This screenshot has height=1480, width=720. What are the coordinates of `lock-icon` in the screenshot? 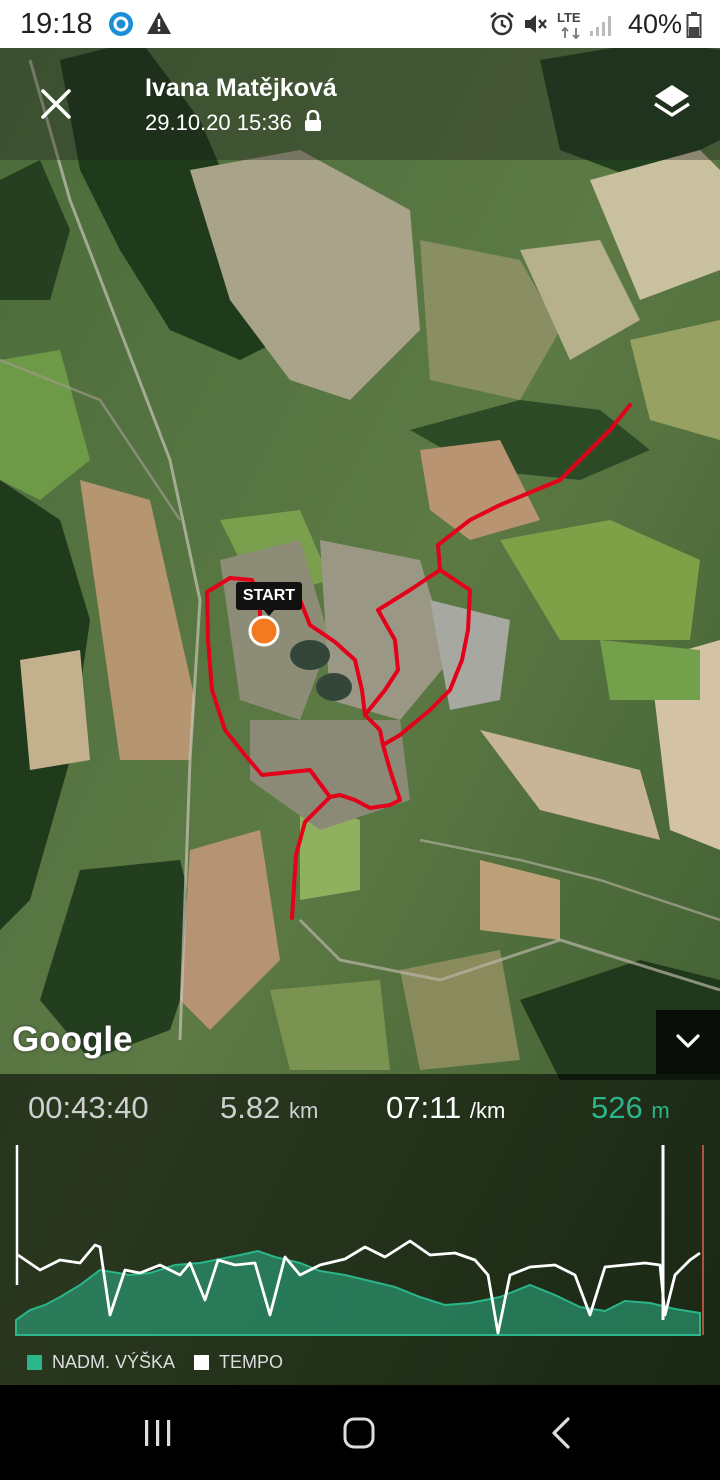 It's located at (312, 120).